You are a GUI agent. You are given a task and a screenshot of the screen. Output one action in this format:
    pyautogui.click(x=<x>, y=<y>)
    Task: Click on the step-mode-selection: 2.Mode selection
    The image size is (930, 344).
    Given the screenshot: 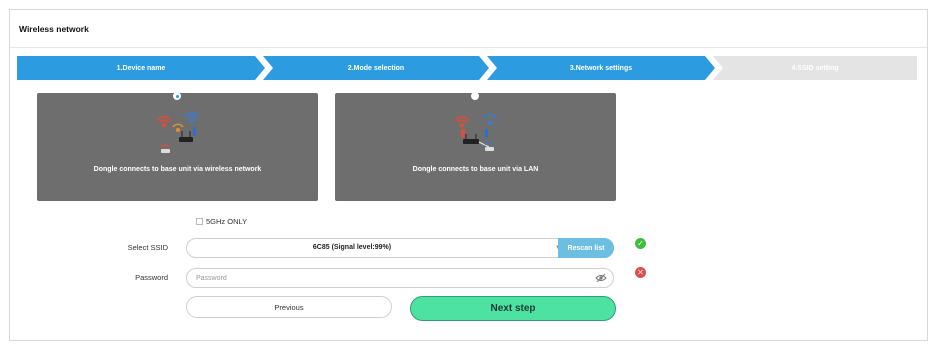 What is the action you would take?
    pyautogui.click(x=376, y=68)
    